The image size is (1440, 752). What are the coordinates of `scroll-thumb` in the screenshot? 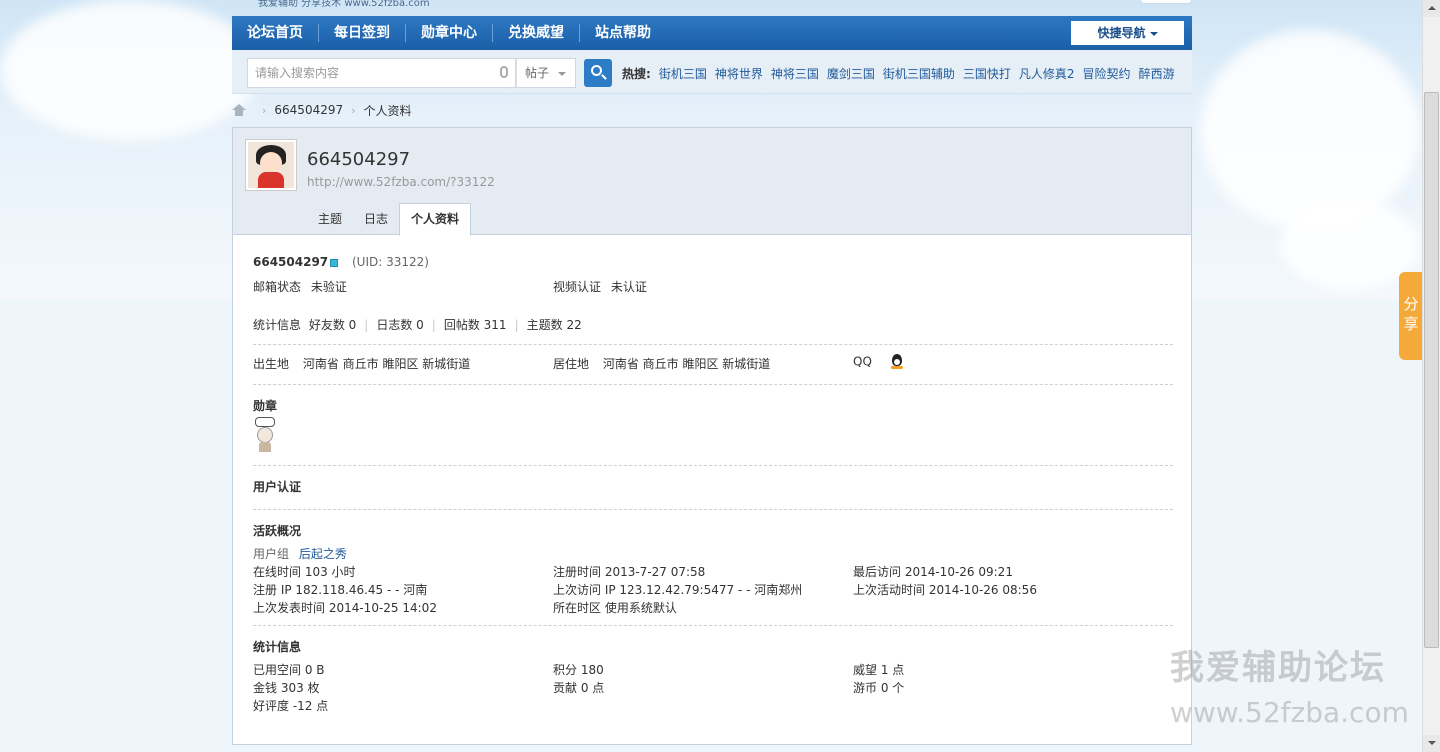 It's located at (1431, 370).